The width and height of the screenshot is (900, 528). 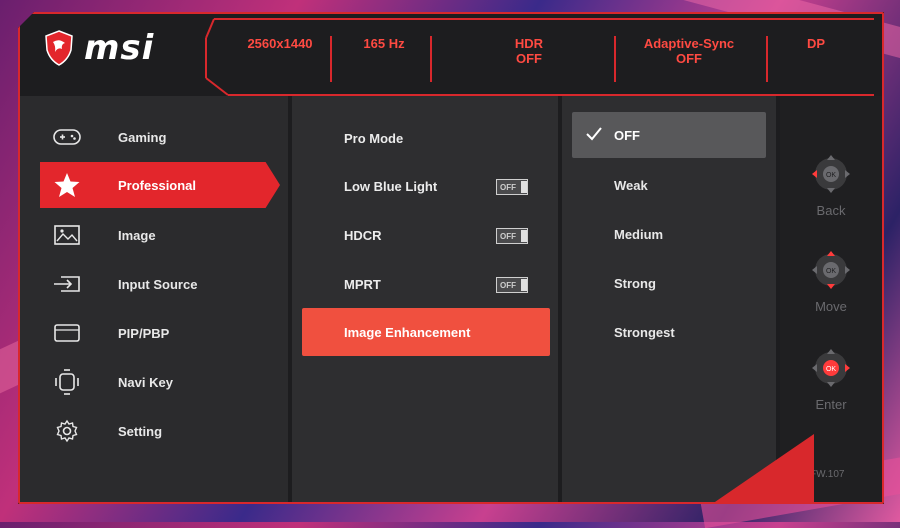 I want to click on menu-label: Image, so click(x=137, y=235).